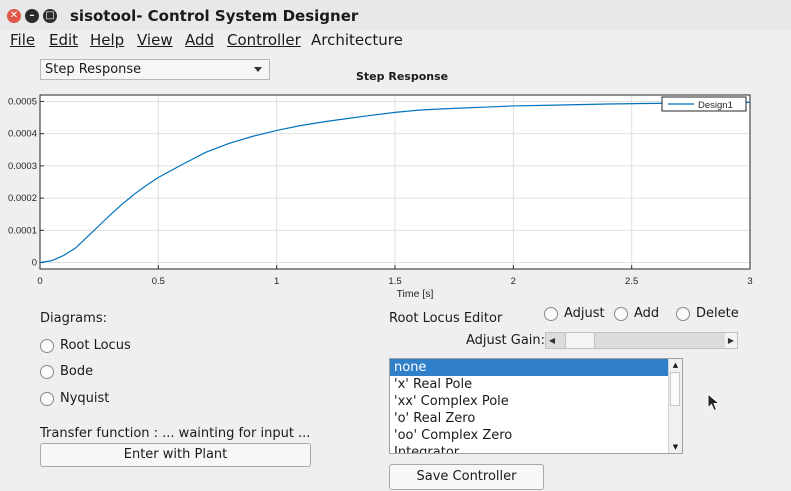 The width and height of the screenshot is (791, 491). I want to click on menu-file: File, so click(22, 40).